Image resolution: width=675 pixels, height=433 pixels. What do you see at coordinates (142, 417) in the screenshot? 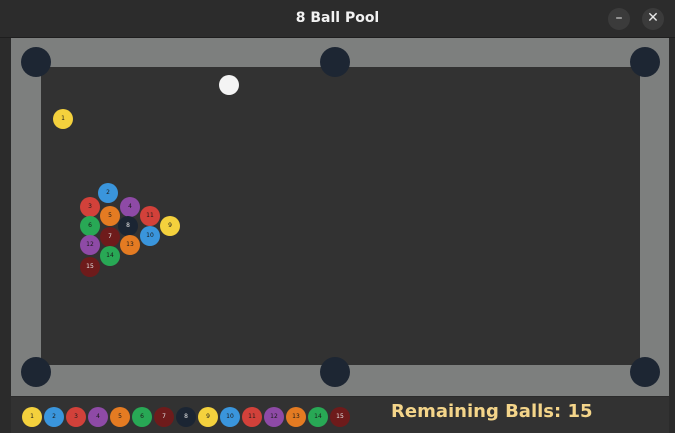
I see `tray-ball-6: 6` at bounding box center [142, 417].